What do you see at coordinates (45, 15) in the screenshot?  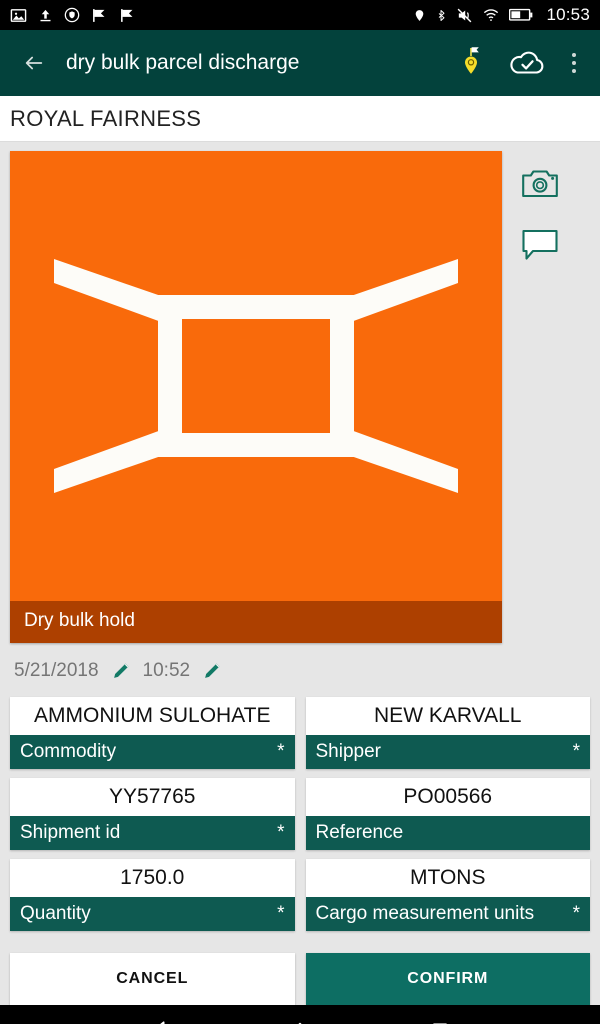 I see `upload-icon` at bounding box center [45, 15].